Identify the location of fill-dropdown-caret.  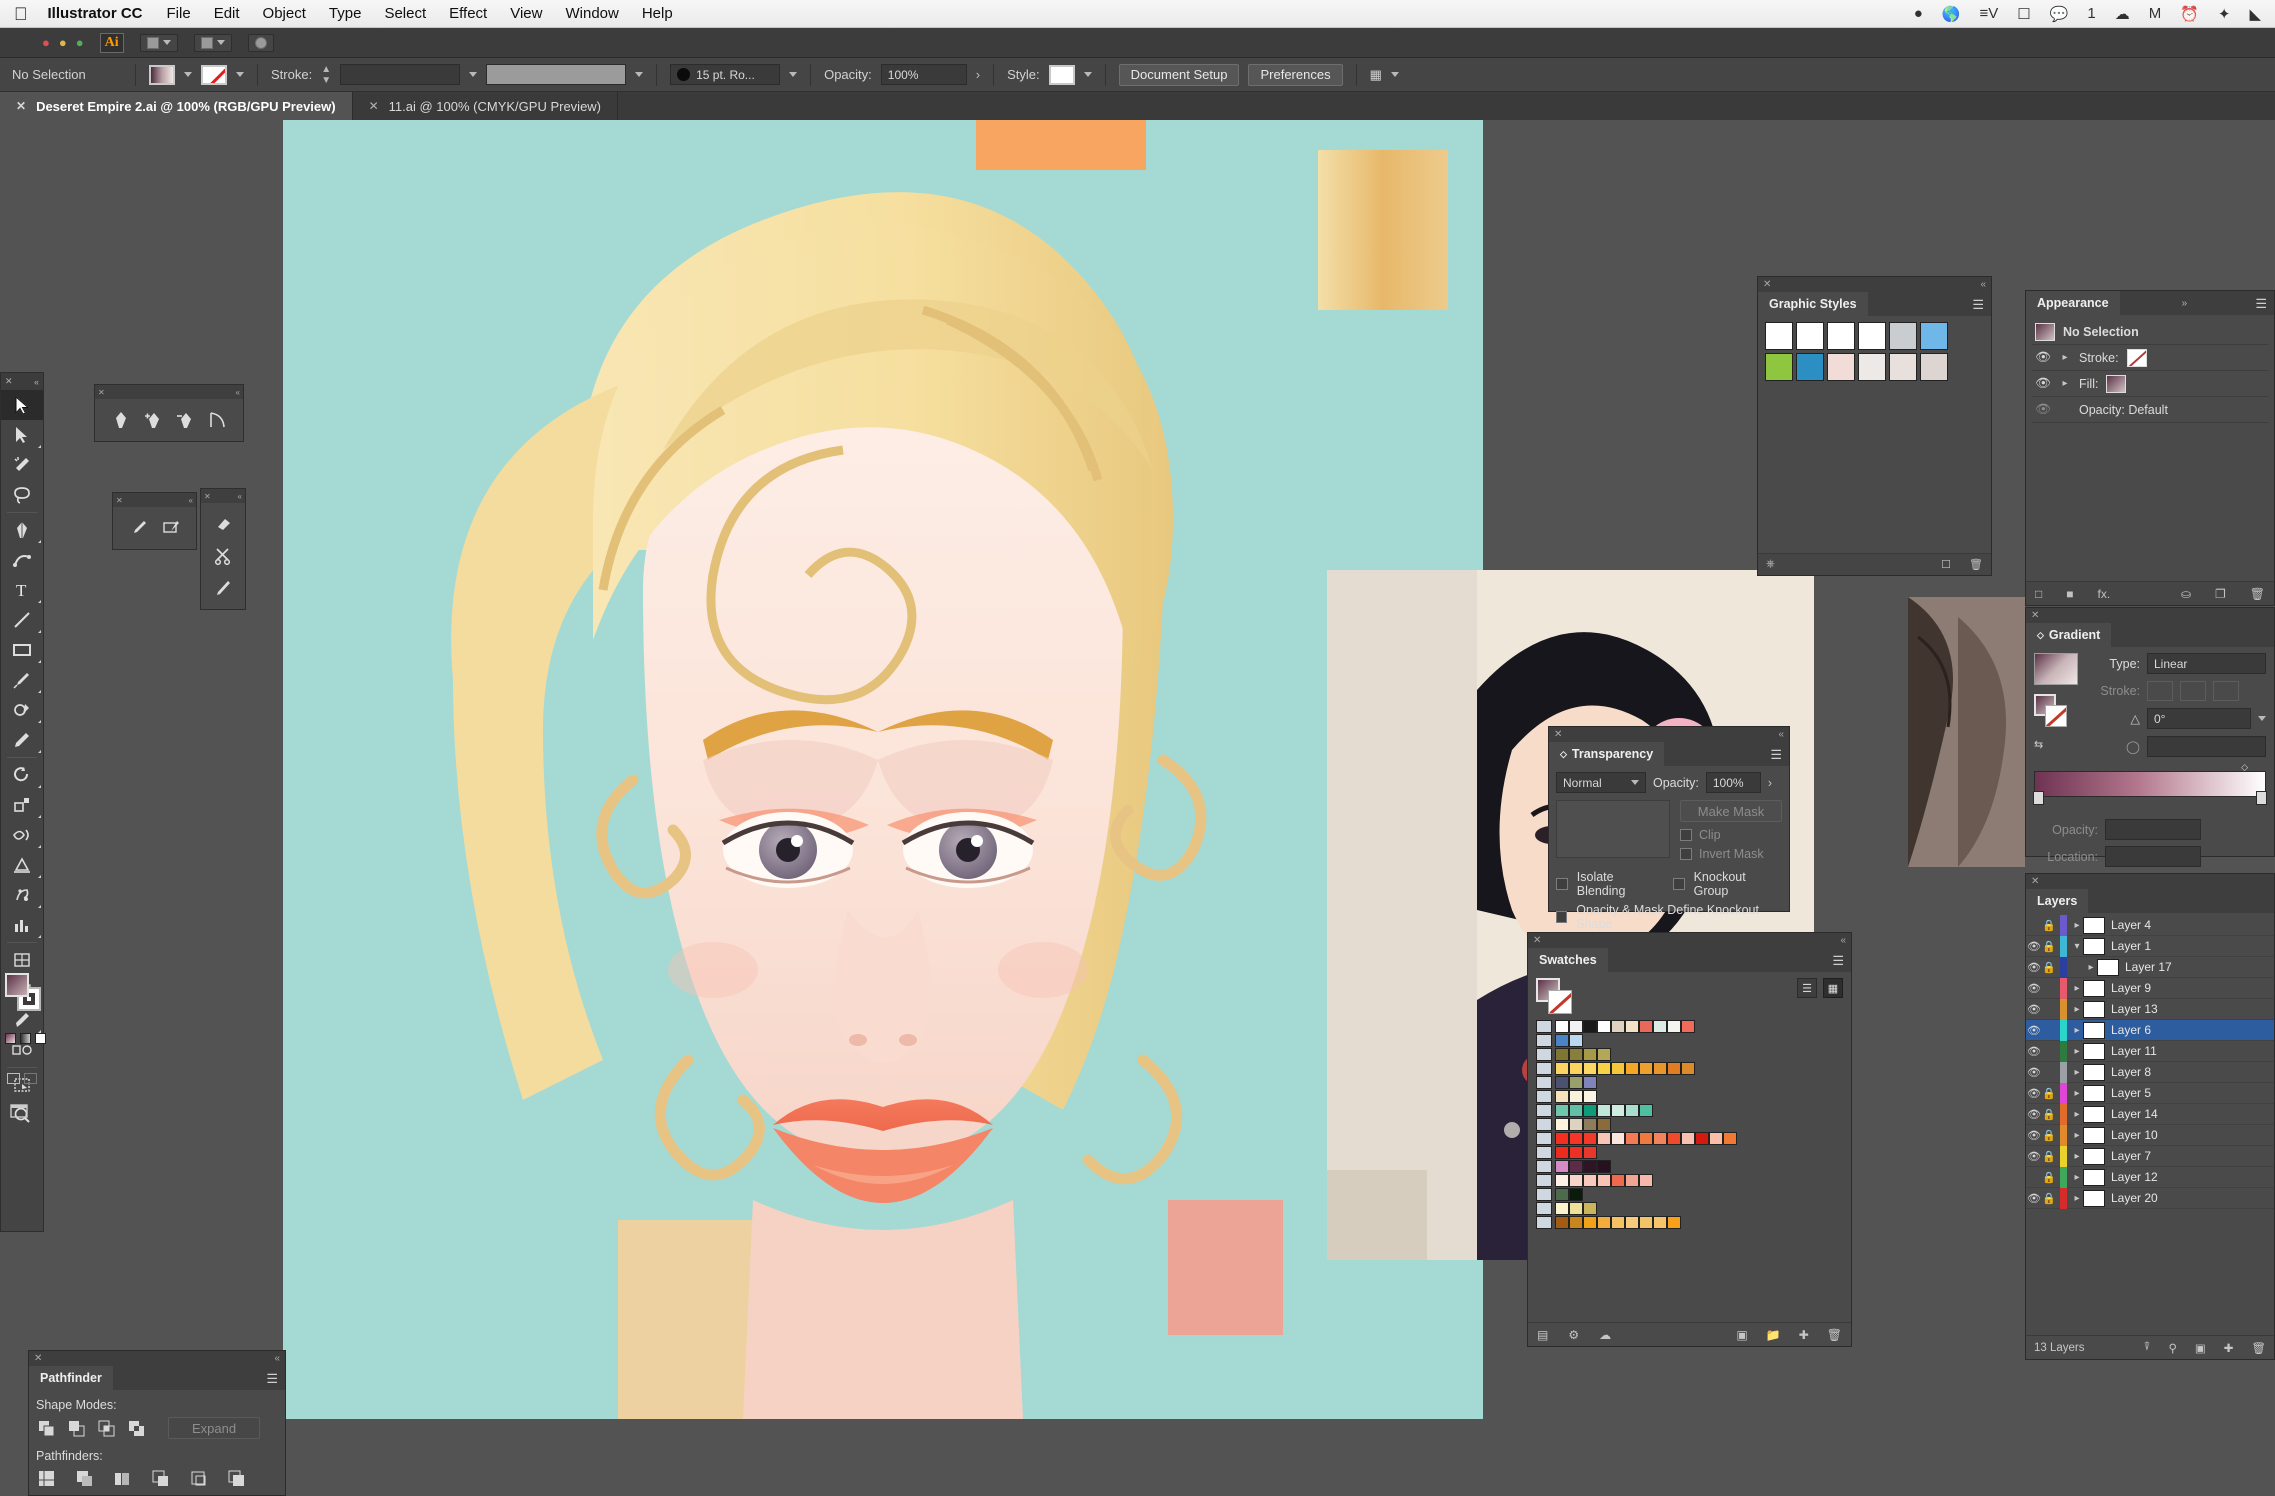
(188, 74).